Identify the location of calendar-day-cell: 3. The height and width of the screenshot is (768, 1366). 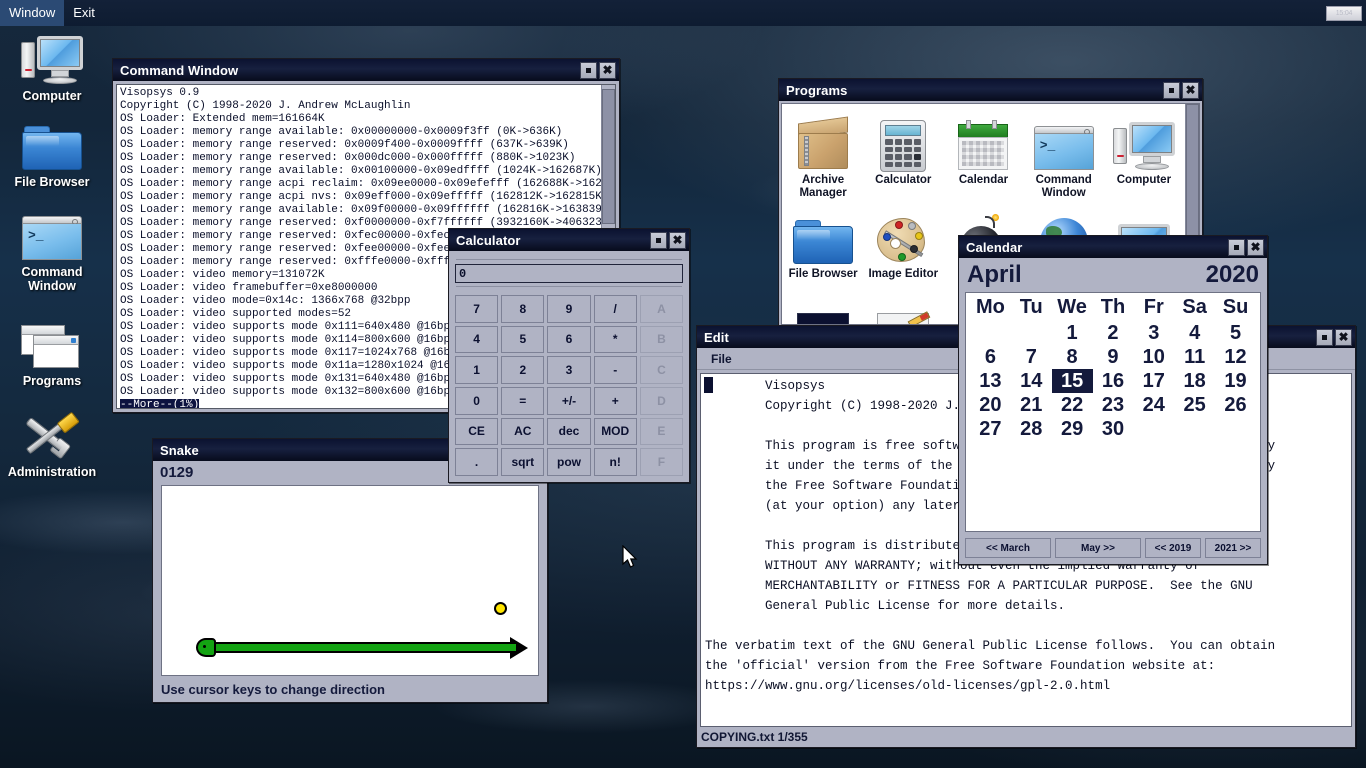
(1153, 333).